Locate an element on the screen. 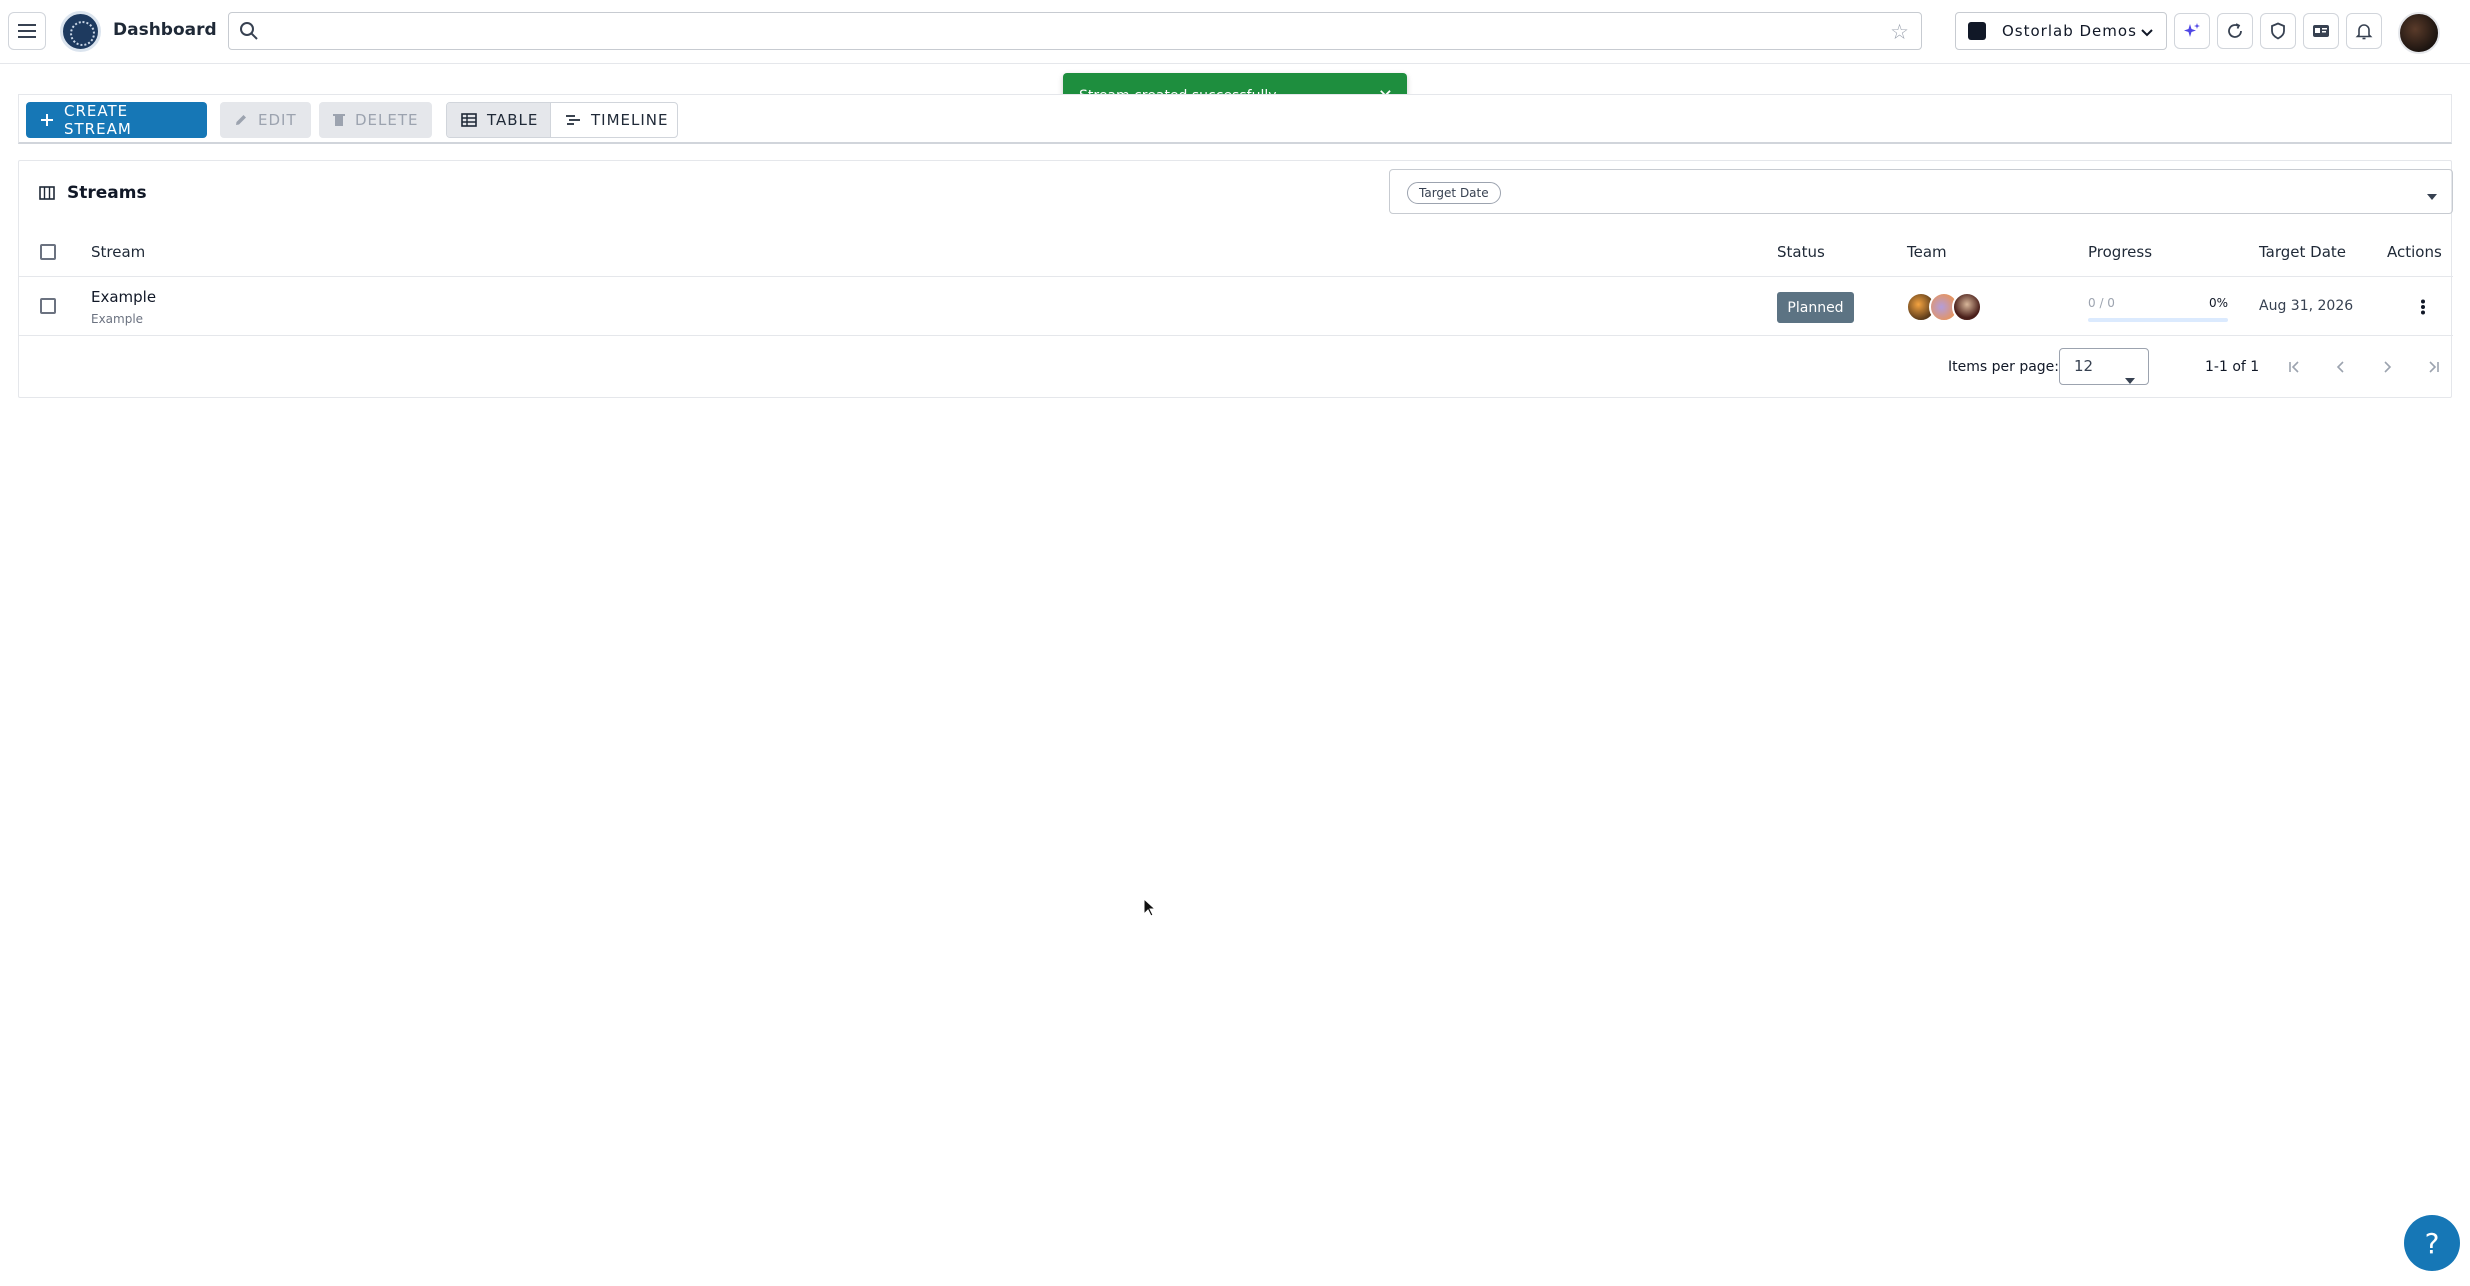 This screenshot has height=1286, width=2470. progress-percent: 0% is located at coordinates (2218, 303).